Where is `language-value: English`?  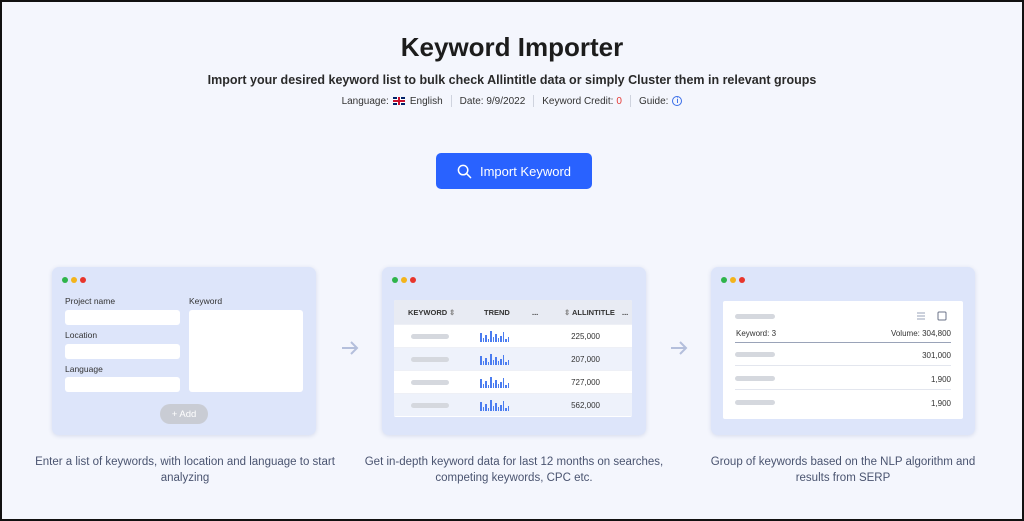
language-value: English is located at coordinates (426, 101).